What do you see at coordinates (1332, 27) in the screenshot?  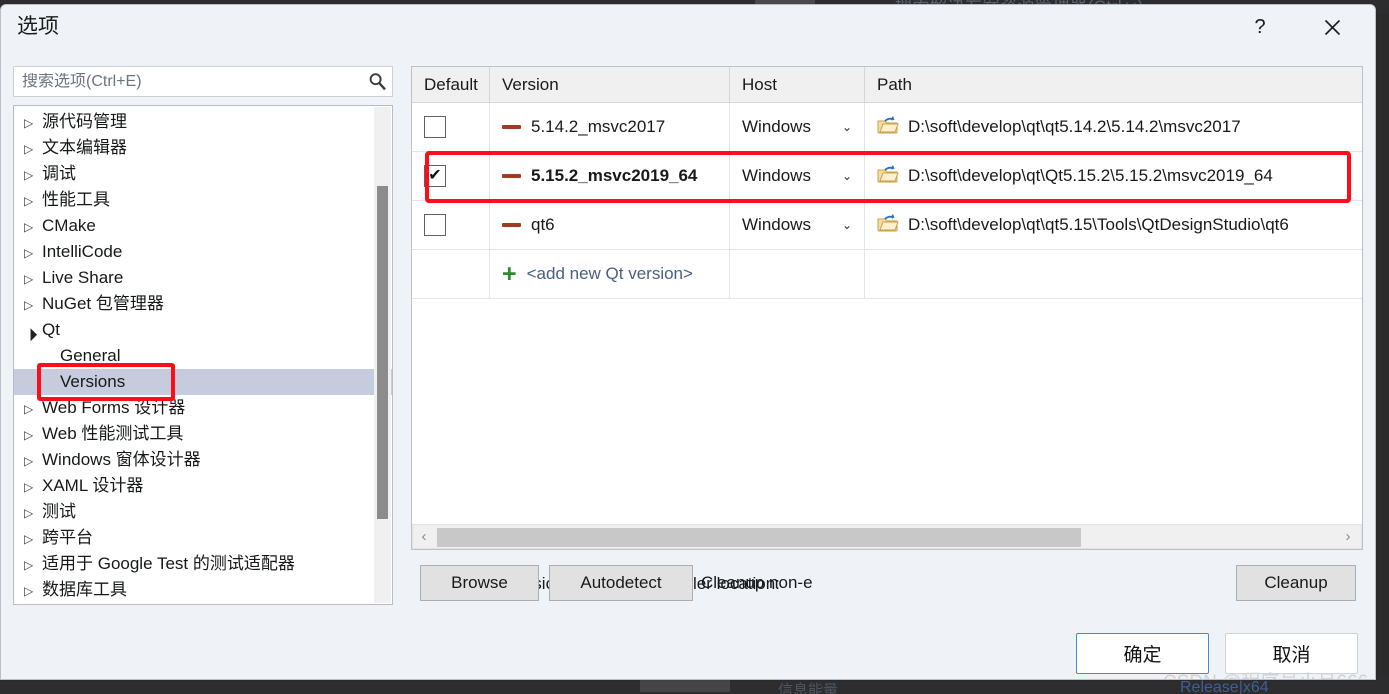 I see `close-icon` at bounding box center [1332, 27].